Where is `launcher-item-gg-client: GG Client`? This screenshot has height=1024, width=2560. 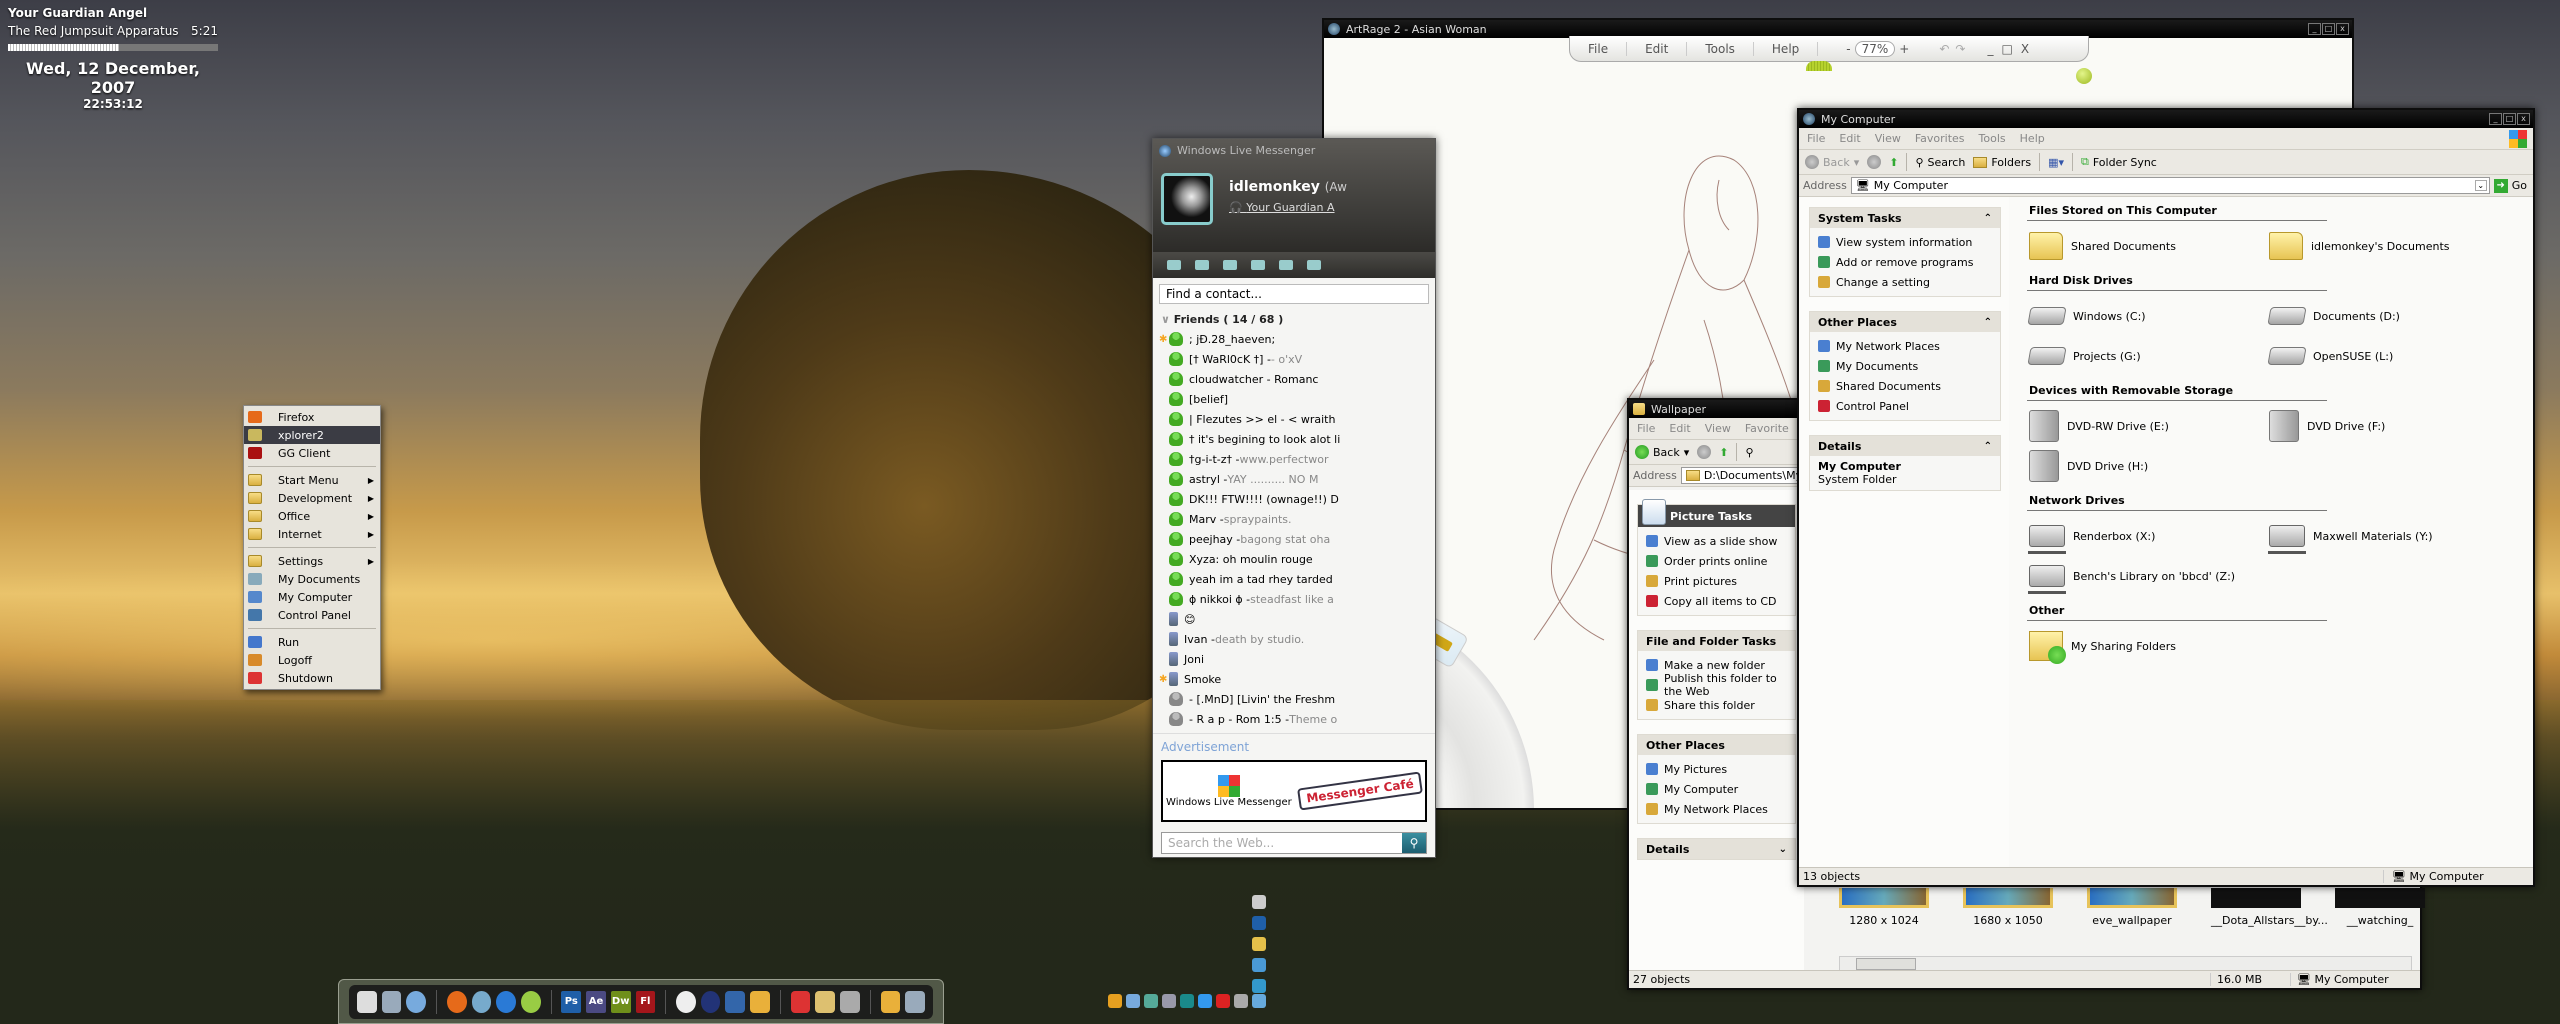 launcher-item-gg-client: GG Client is located at coordinates (312, 453).